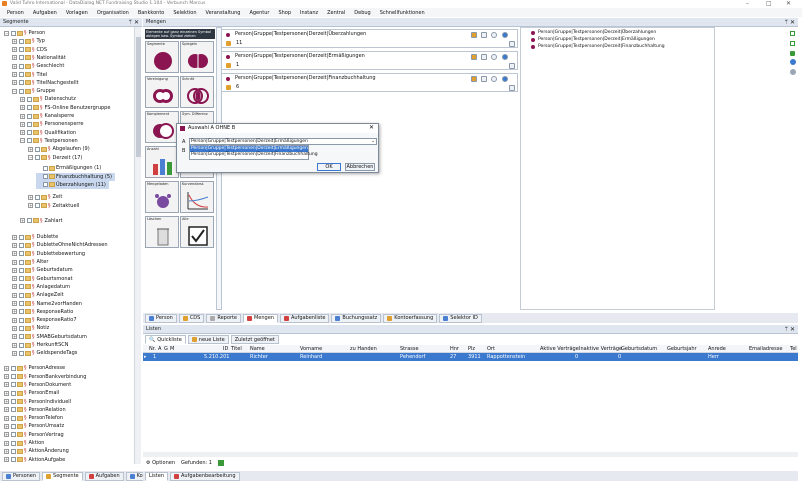 The height and width of the screenshot is (481, 802). I want to click on col-g: G, so click(166, 349).